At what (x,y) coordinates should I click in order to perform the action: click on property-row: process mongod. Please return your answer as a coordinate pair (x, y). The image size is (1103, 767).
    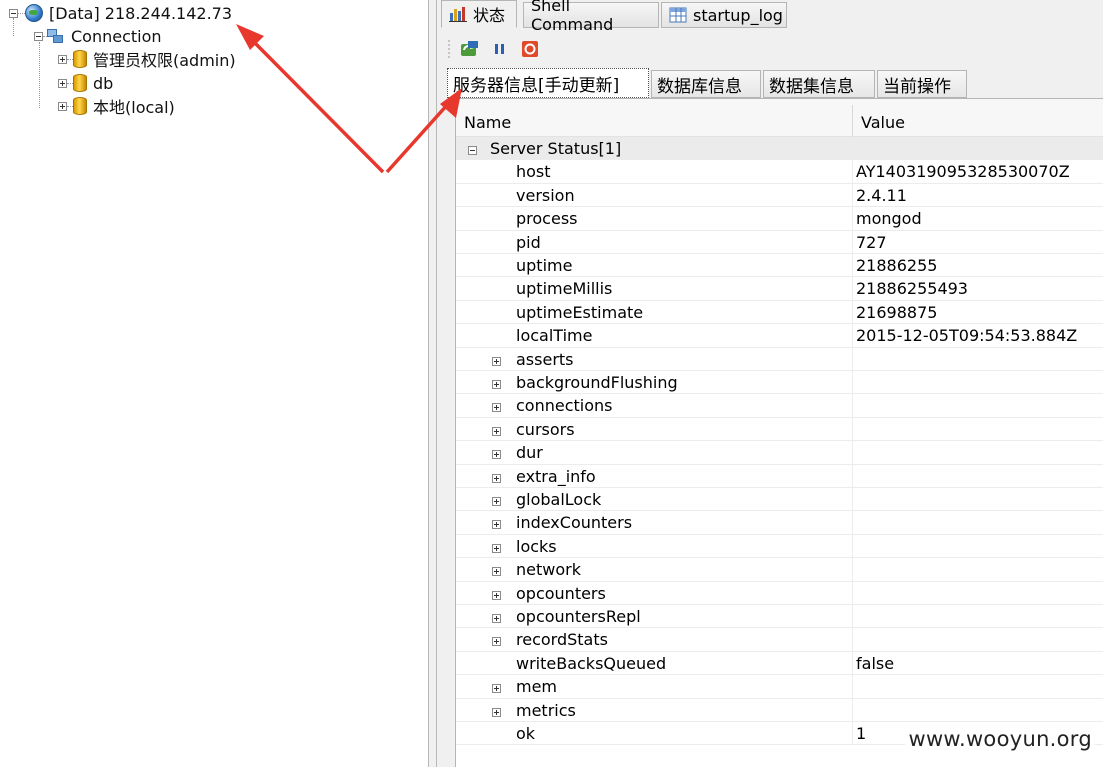
    Looking at the image, I should click on (779, 219).